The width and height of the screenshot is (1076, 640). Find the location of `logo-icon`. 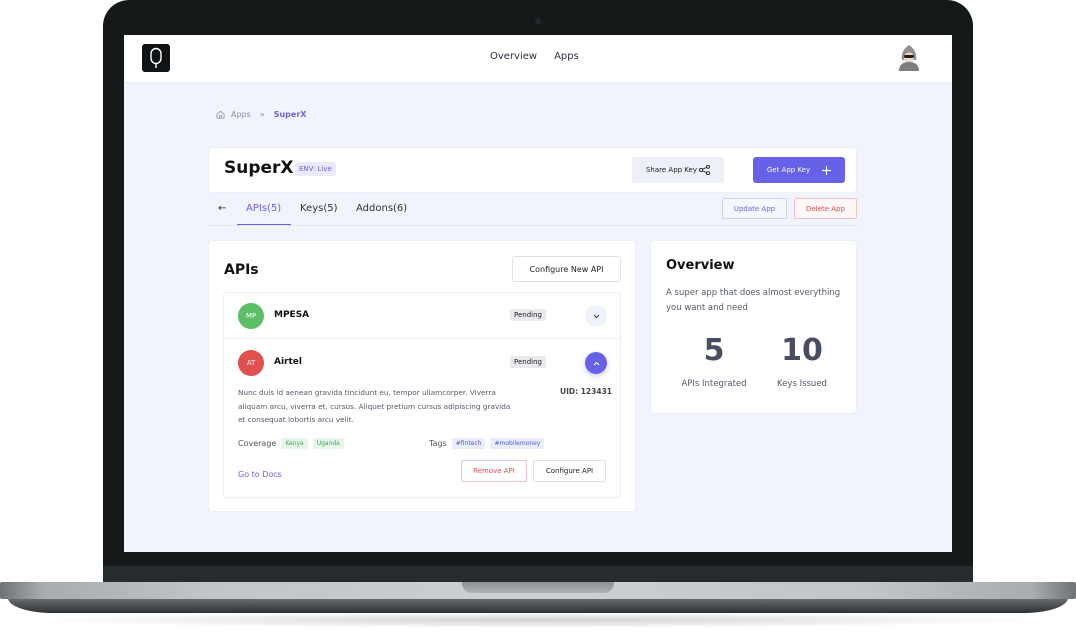

logo-icon is located at coordinates (156, 58).